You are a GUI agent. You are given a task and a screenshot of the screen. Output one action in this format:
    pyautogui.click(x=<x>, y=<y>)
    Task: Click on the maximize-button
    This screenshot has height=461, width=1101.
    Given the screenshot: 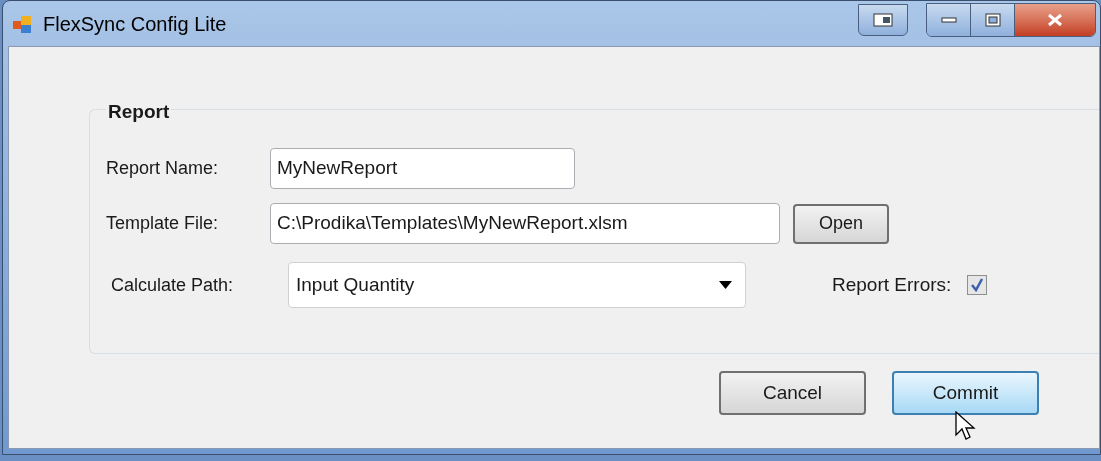 What is the action you would take?
    pyautogui.click(x=993, y=19)
    